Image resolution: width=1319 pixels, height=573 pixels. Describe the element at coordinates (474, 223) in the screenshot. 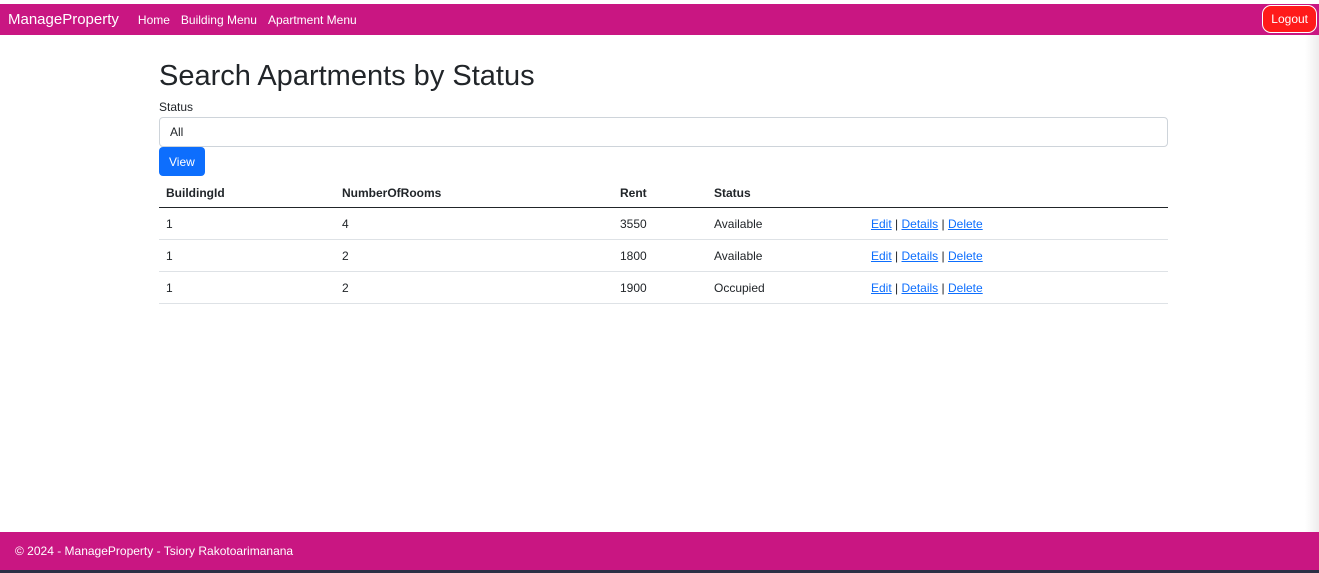

I see `cell-rooms: 4` at that location.